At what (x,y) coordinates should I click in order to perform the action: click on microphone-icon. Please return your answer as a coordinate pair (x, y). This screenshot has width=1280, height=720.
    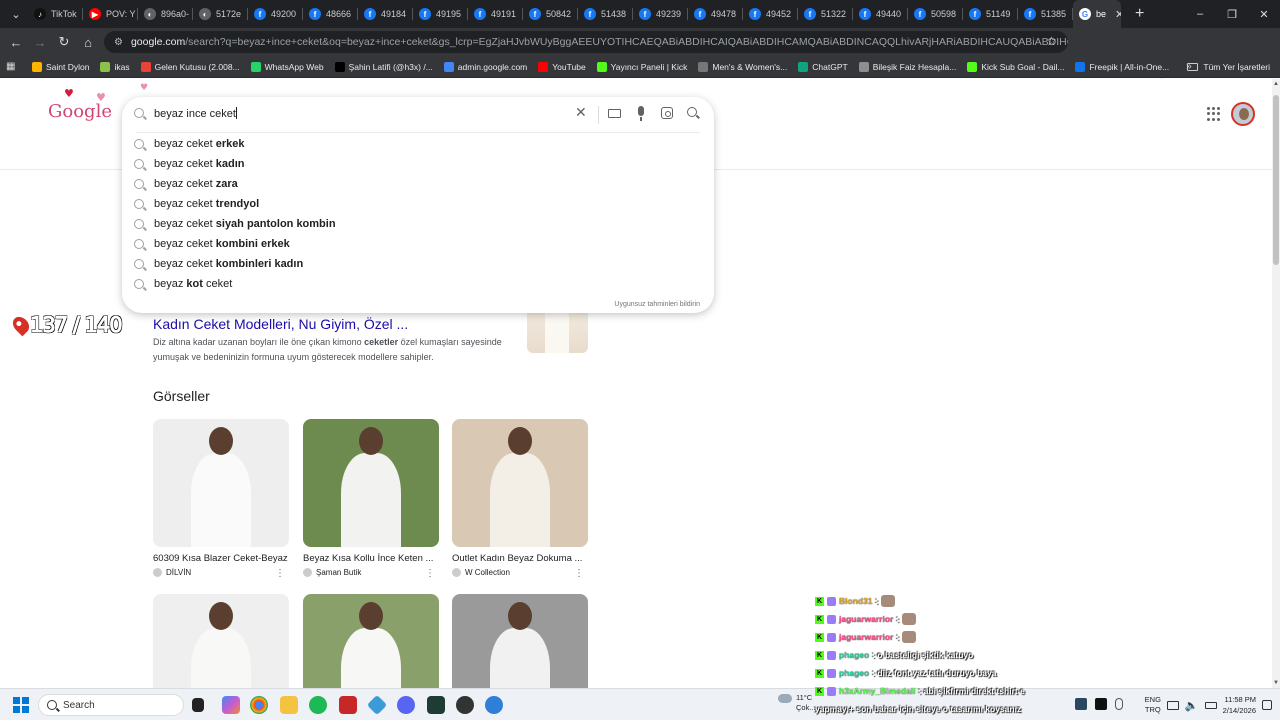
    Looking at the image, I should click on (641, 113).